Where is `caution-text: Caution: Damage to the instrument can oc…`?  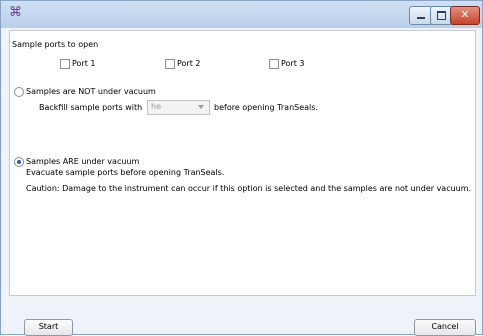
caution-text: Caution: Damage to the instrument can oc… is located at coordinates (249, 188).